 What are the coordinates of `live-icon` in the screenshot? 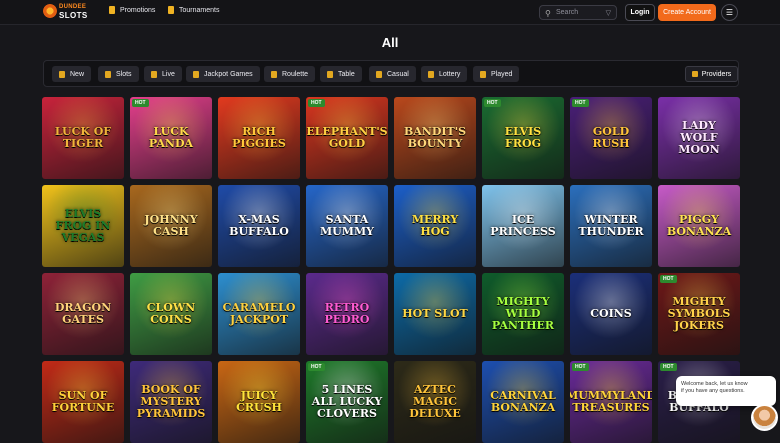 It's located at (154, 74).